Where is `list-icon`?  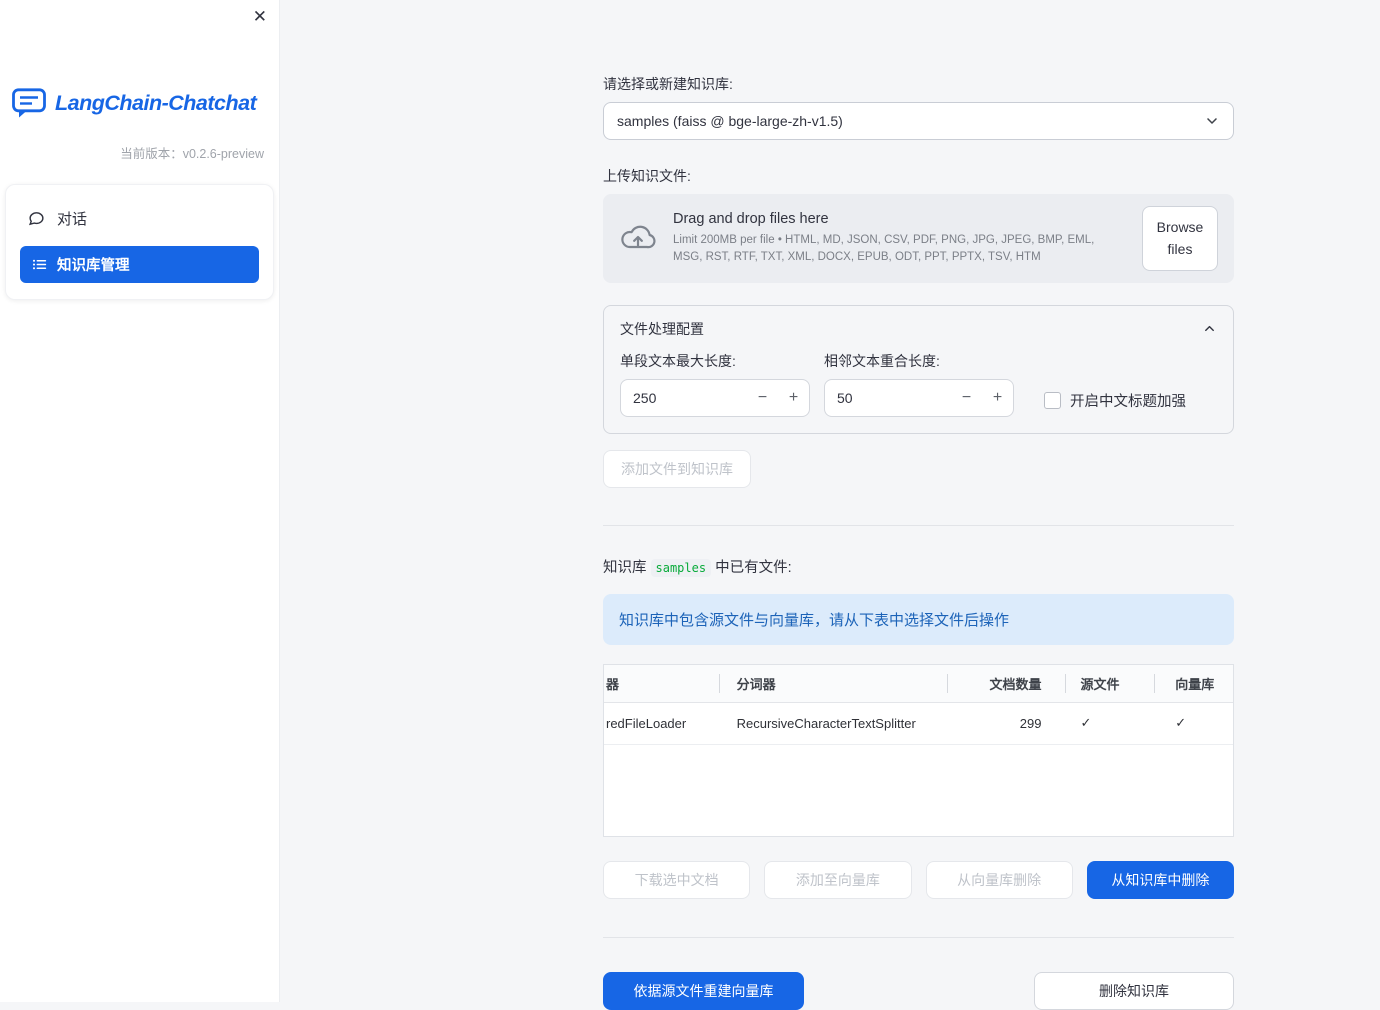 list-icon is located at coordinates (39, 264).